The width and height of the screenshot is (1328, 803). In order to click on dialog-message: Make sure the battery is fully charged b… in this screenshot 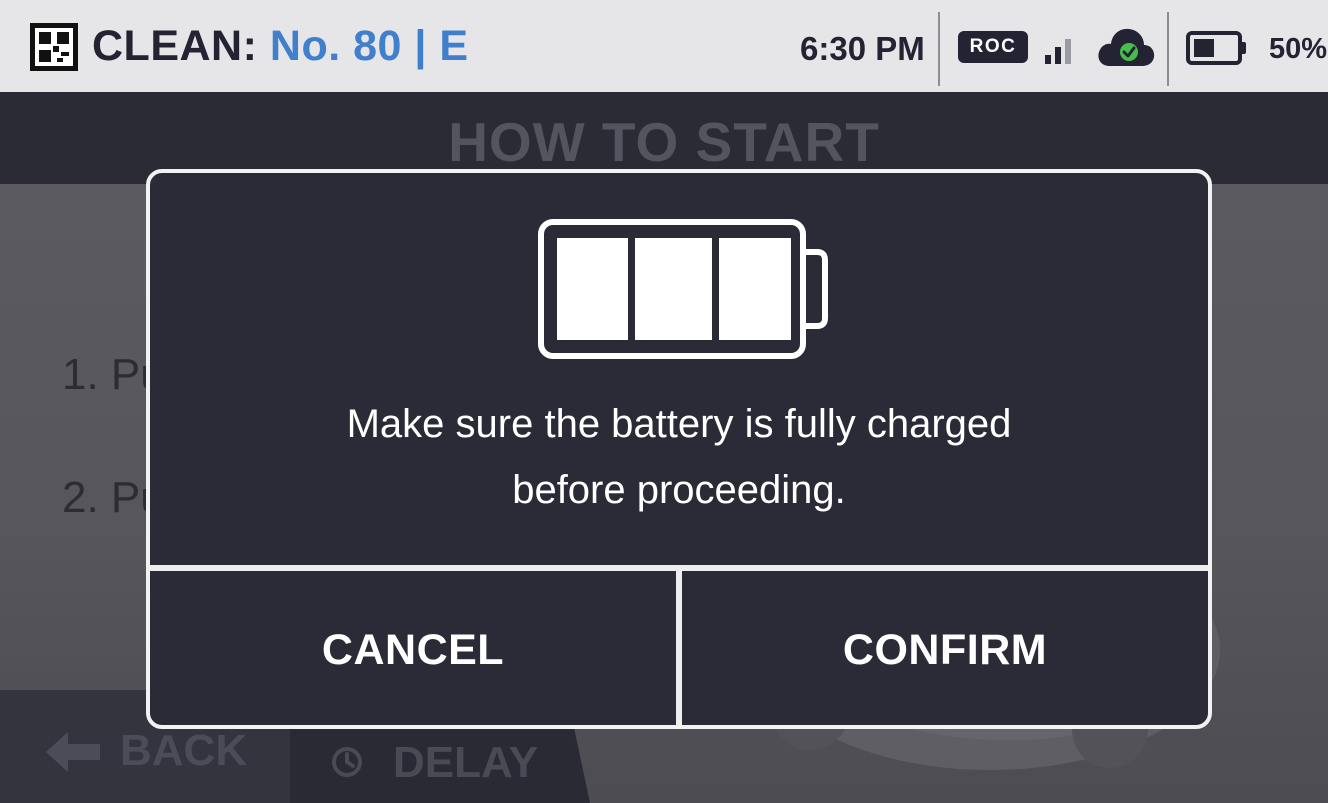, I will do `click(679, 457)`.